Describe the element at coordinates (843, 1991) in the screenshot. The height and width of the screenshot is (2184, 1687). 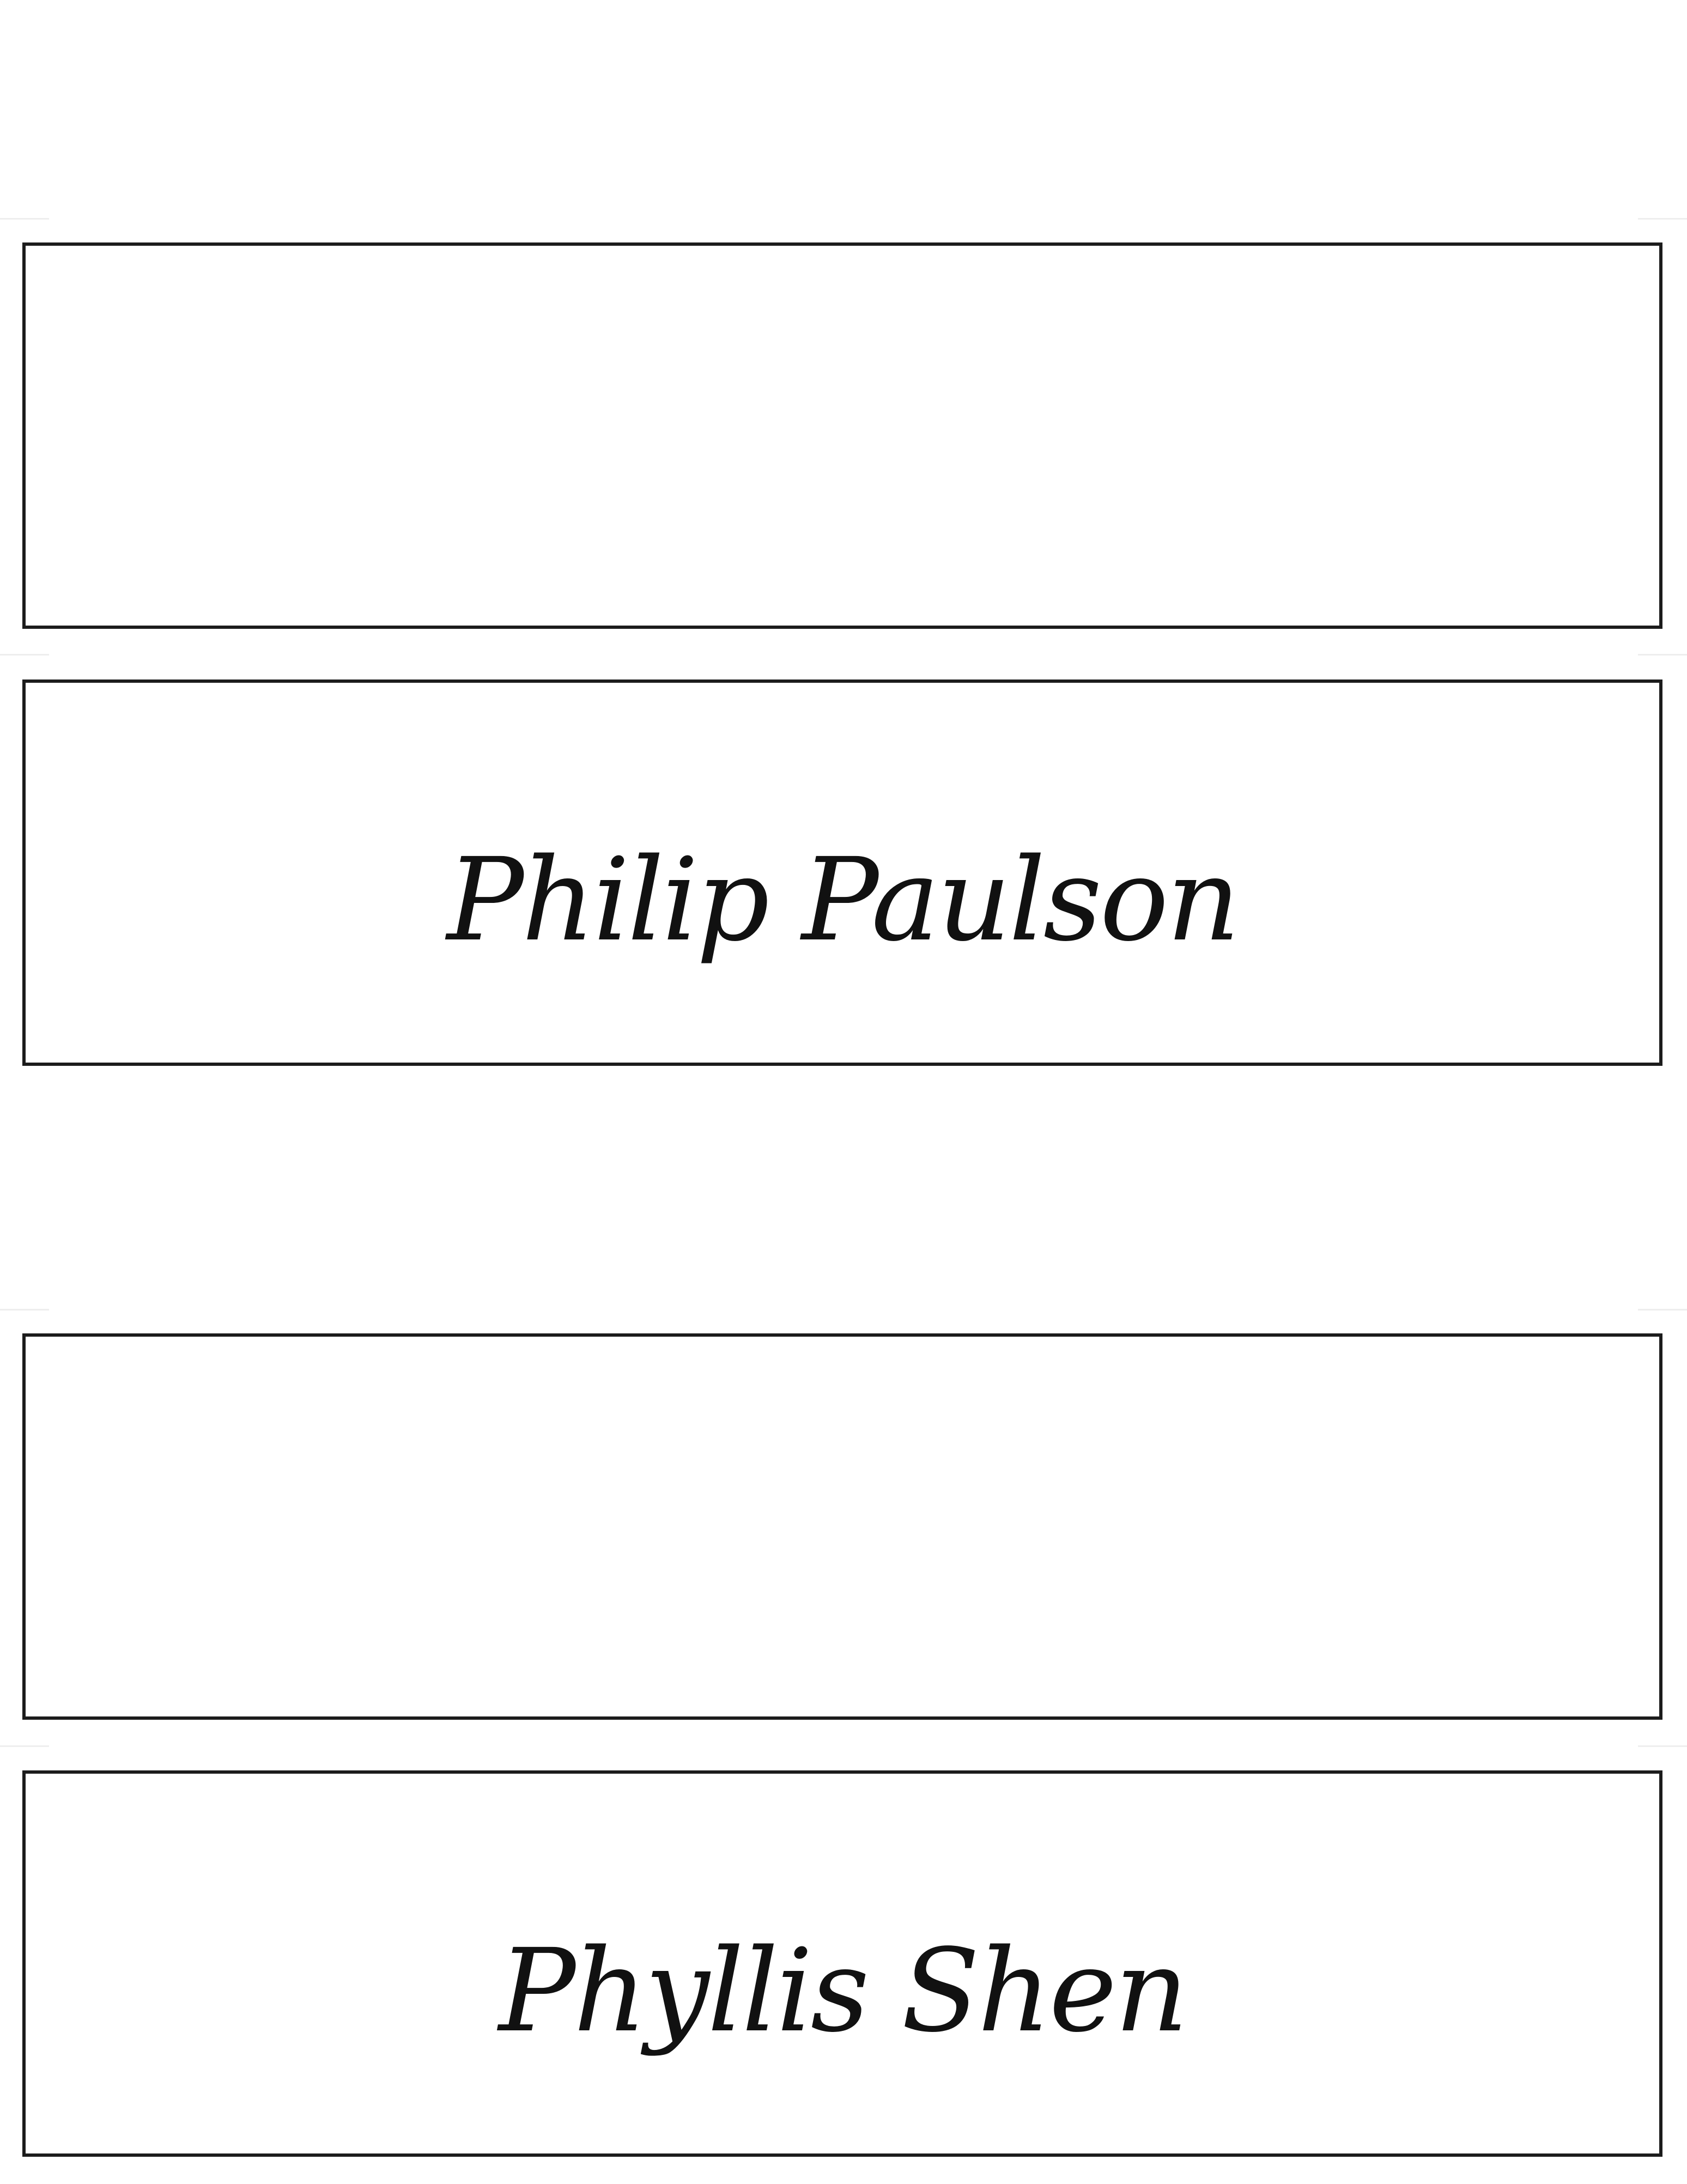
I see `guest-name: Phyllis Shen` at that location.